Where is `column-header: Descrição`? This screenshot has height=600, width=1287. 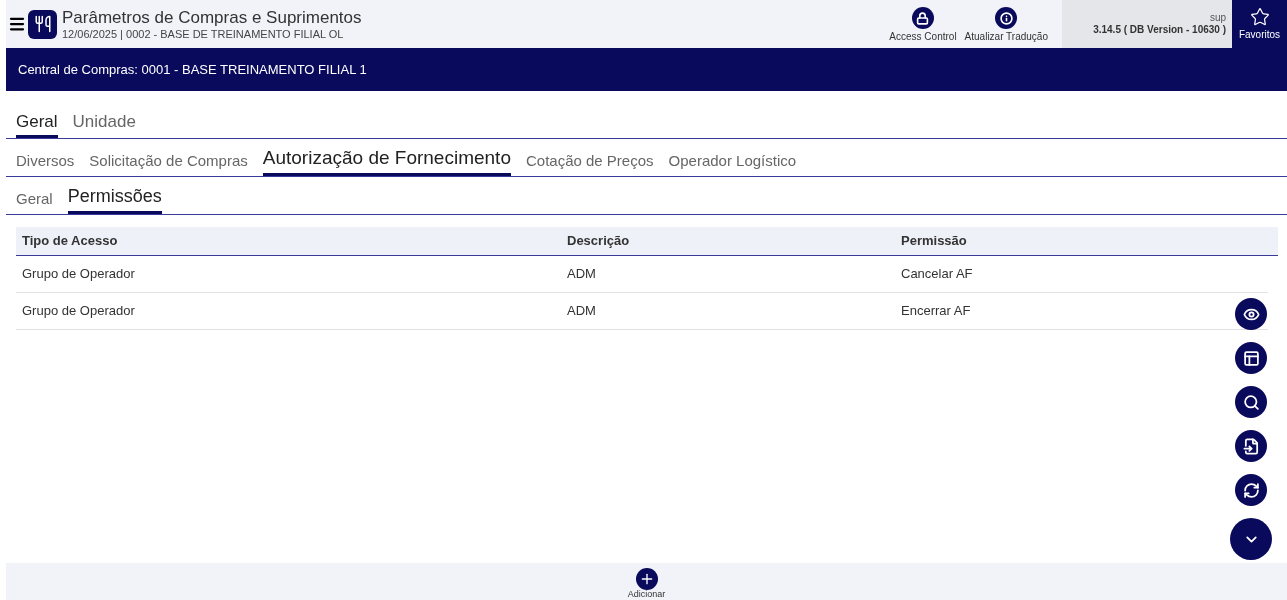
column-header: Descrição is located at coordinates (599, 241).